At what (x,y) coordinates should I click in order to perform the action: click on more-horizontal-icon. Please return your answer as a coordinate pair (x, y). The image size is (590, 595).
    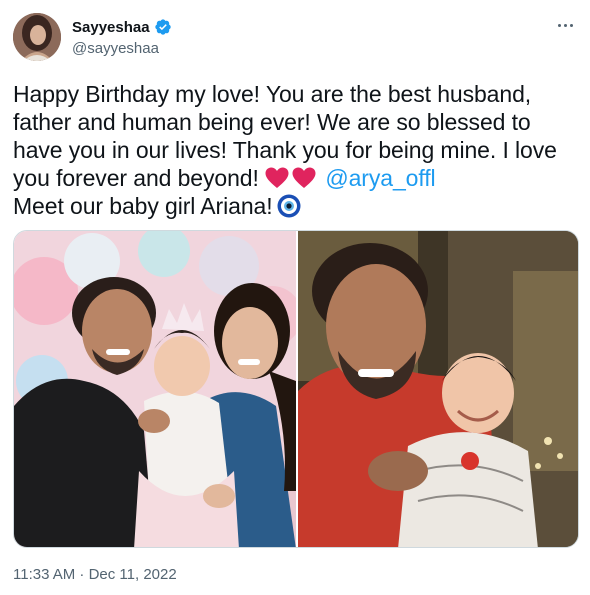
    Looking at the image, I should click on (559, 25).